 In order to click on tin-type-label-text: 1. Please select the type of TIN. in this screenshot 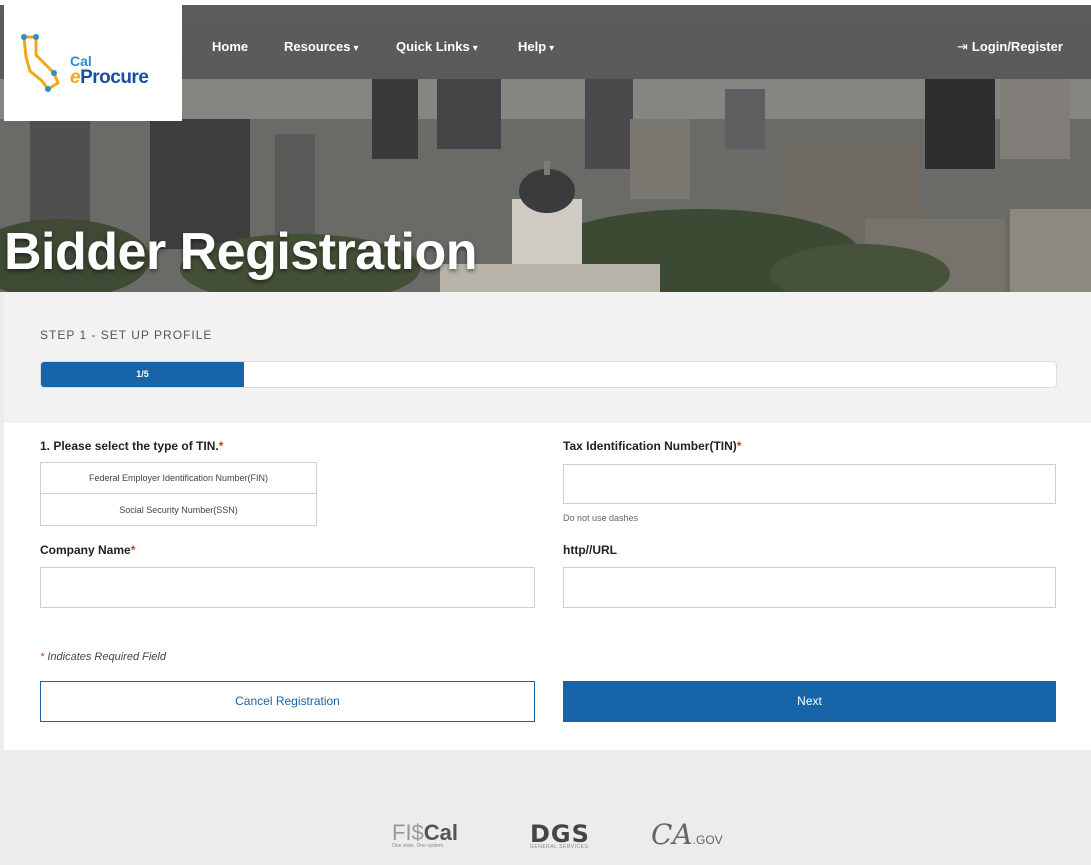, I will do `click(129, 446)`.